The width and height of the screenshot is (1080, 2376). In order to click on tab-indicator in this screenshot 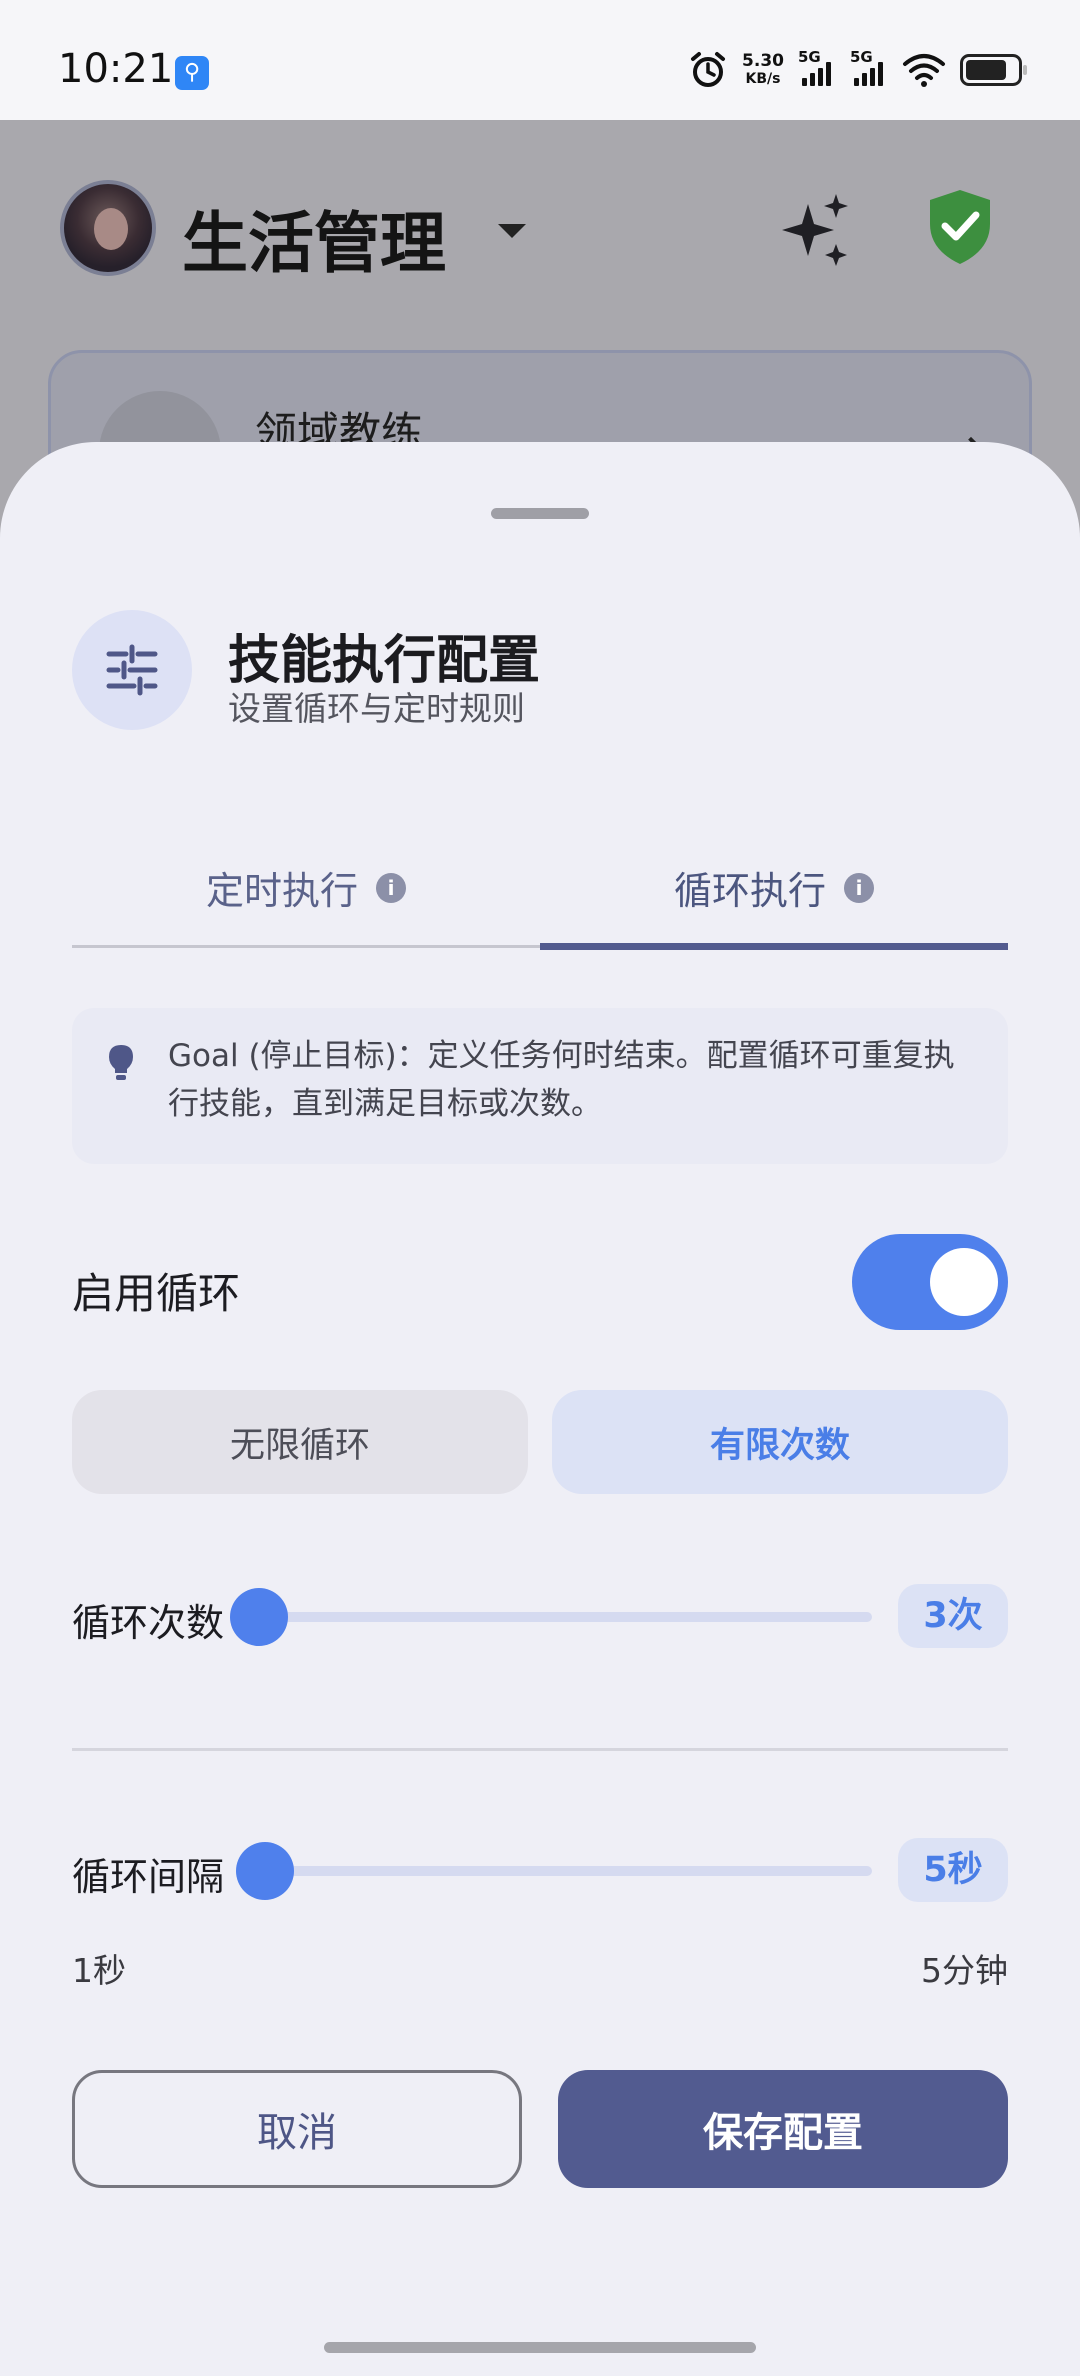, I will do `click(774, 946)`.